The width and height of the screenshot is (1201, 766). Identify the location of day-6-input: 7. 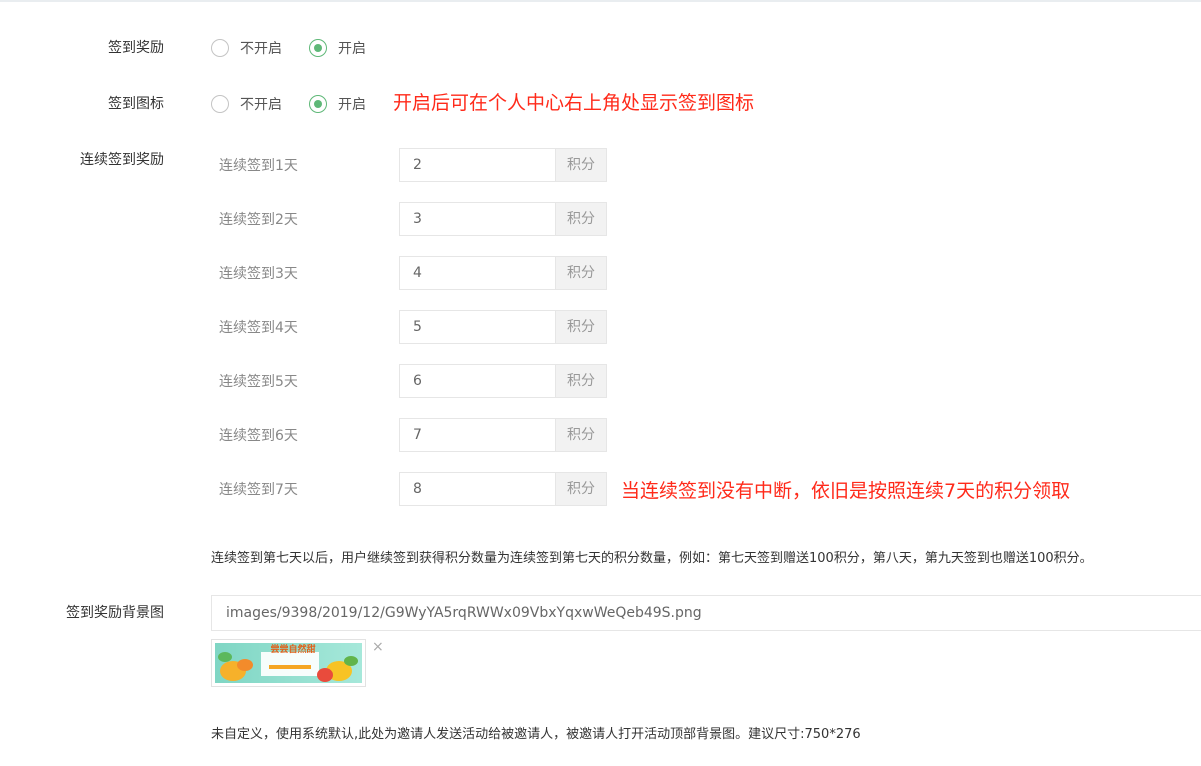
(477, 435).